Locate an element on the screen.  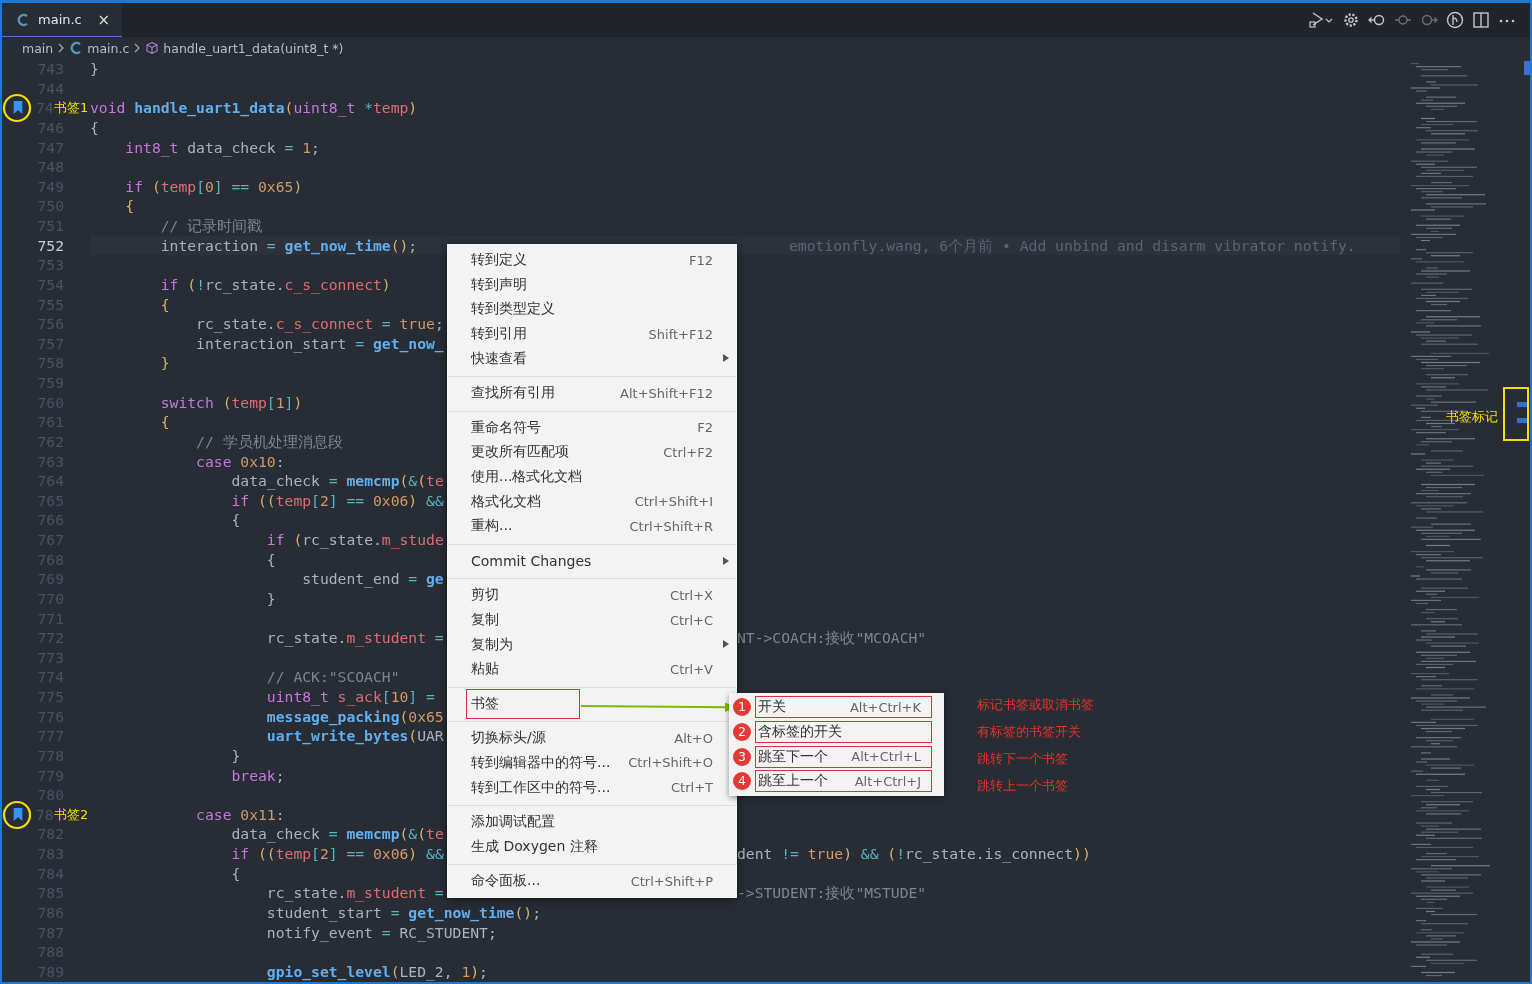
code-line: case 0x10: is located at coordinates (240, 461).